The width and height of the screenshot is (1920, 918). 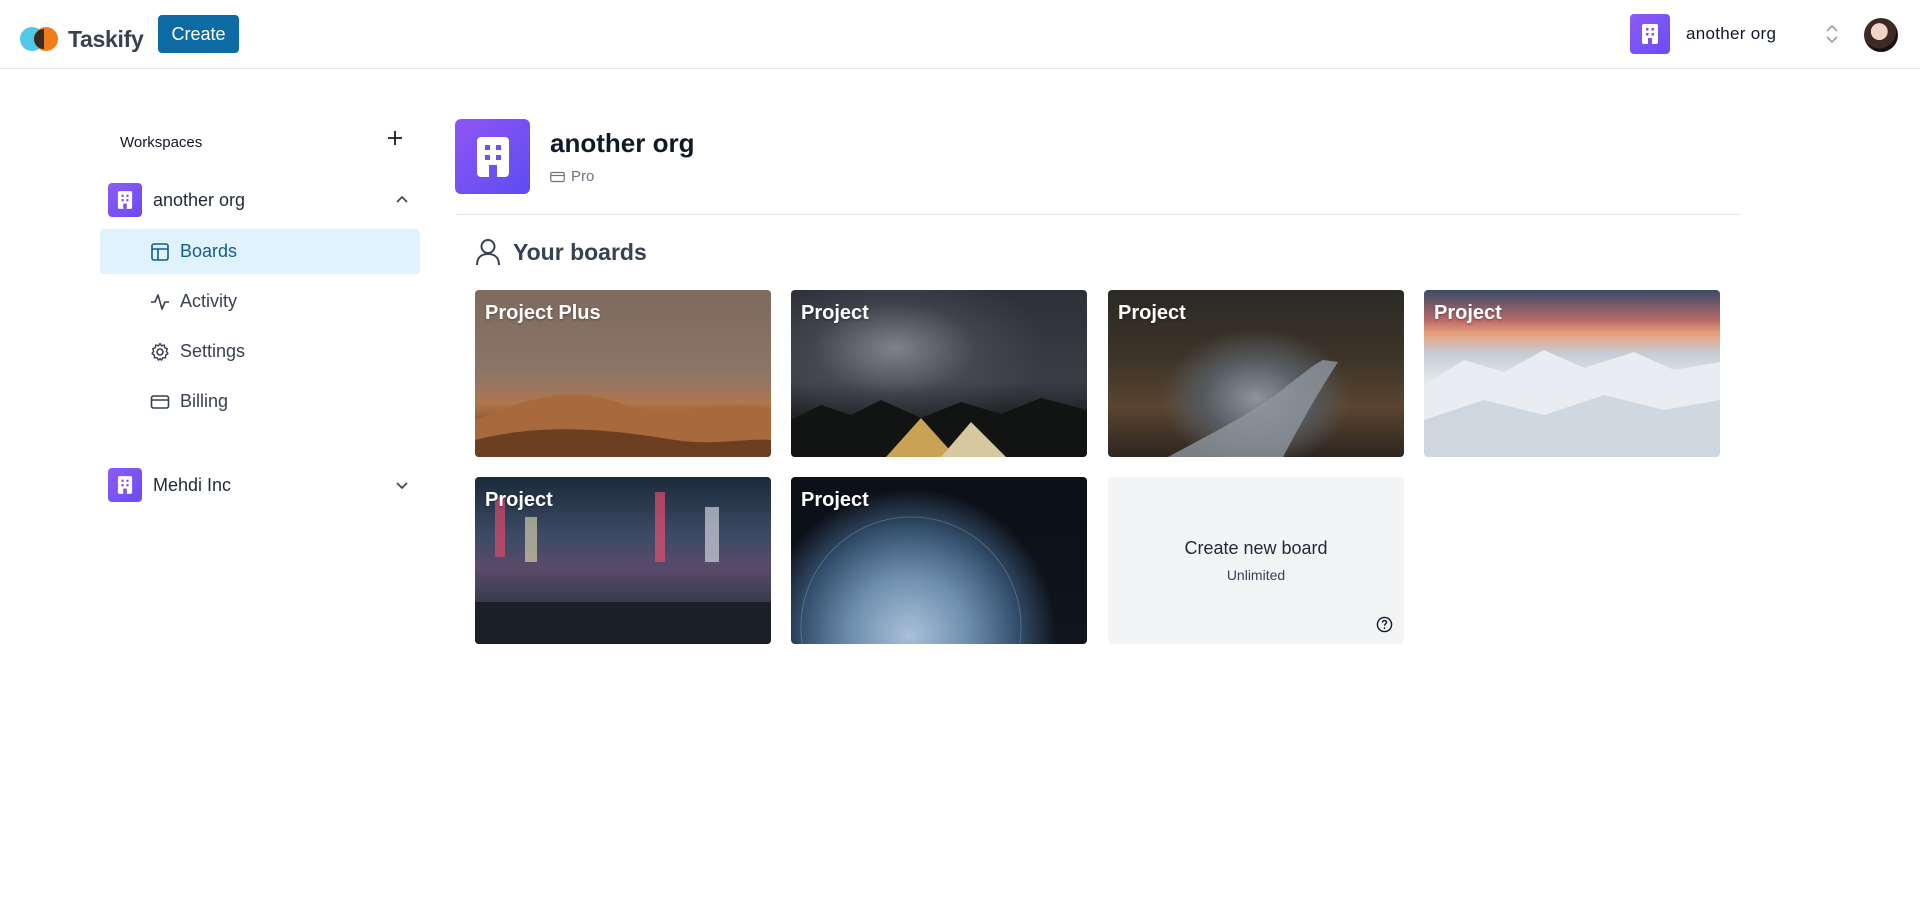 What do you see at coordinates (1384, 624) in the screenshot?
I see `help-circle-icon` at bounding box center [1384, 624].